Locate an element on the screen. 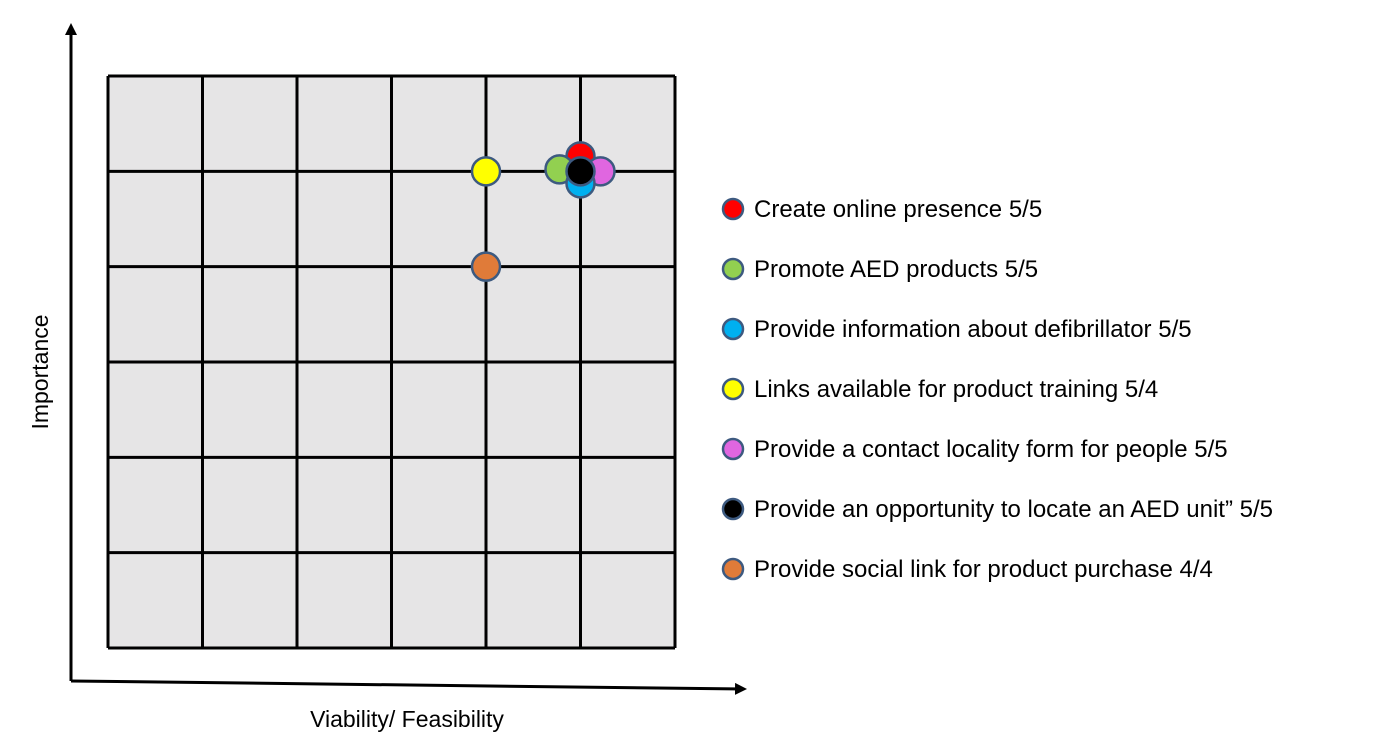 Image resolution: width=1384 pixels, height=752 pixels. legend-label-4: Links available for product training 5/4 is located at coordinates (956, 389).